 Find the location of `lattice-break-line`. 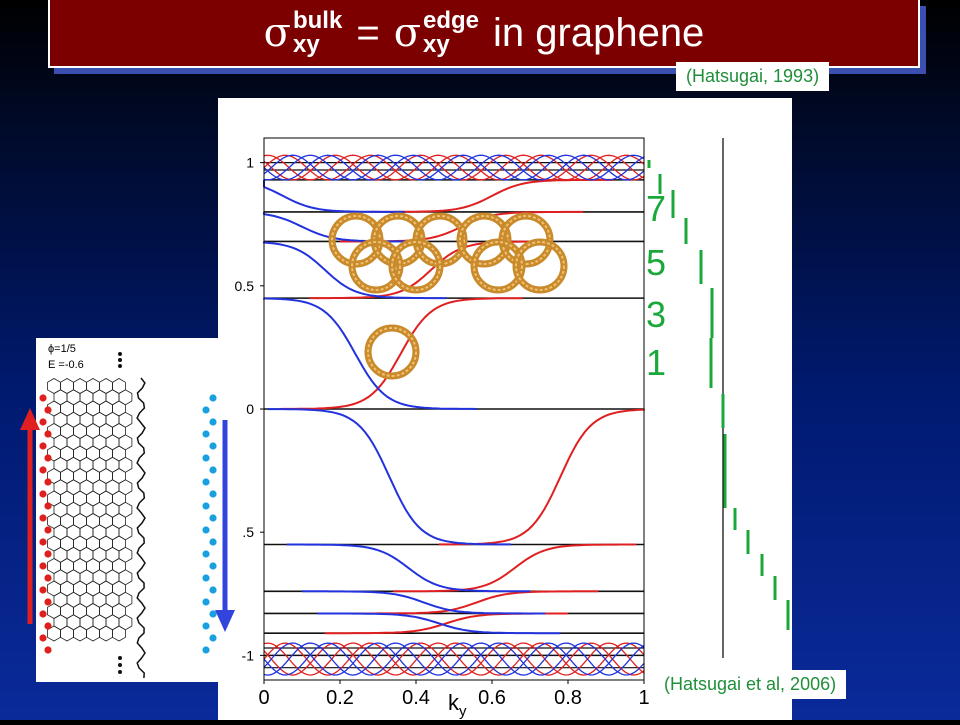

lattice-break-line is located at coordinates (141, 528).